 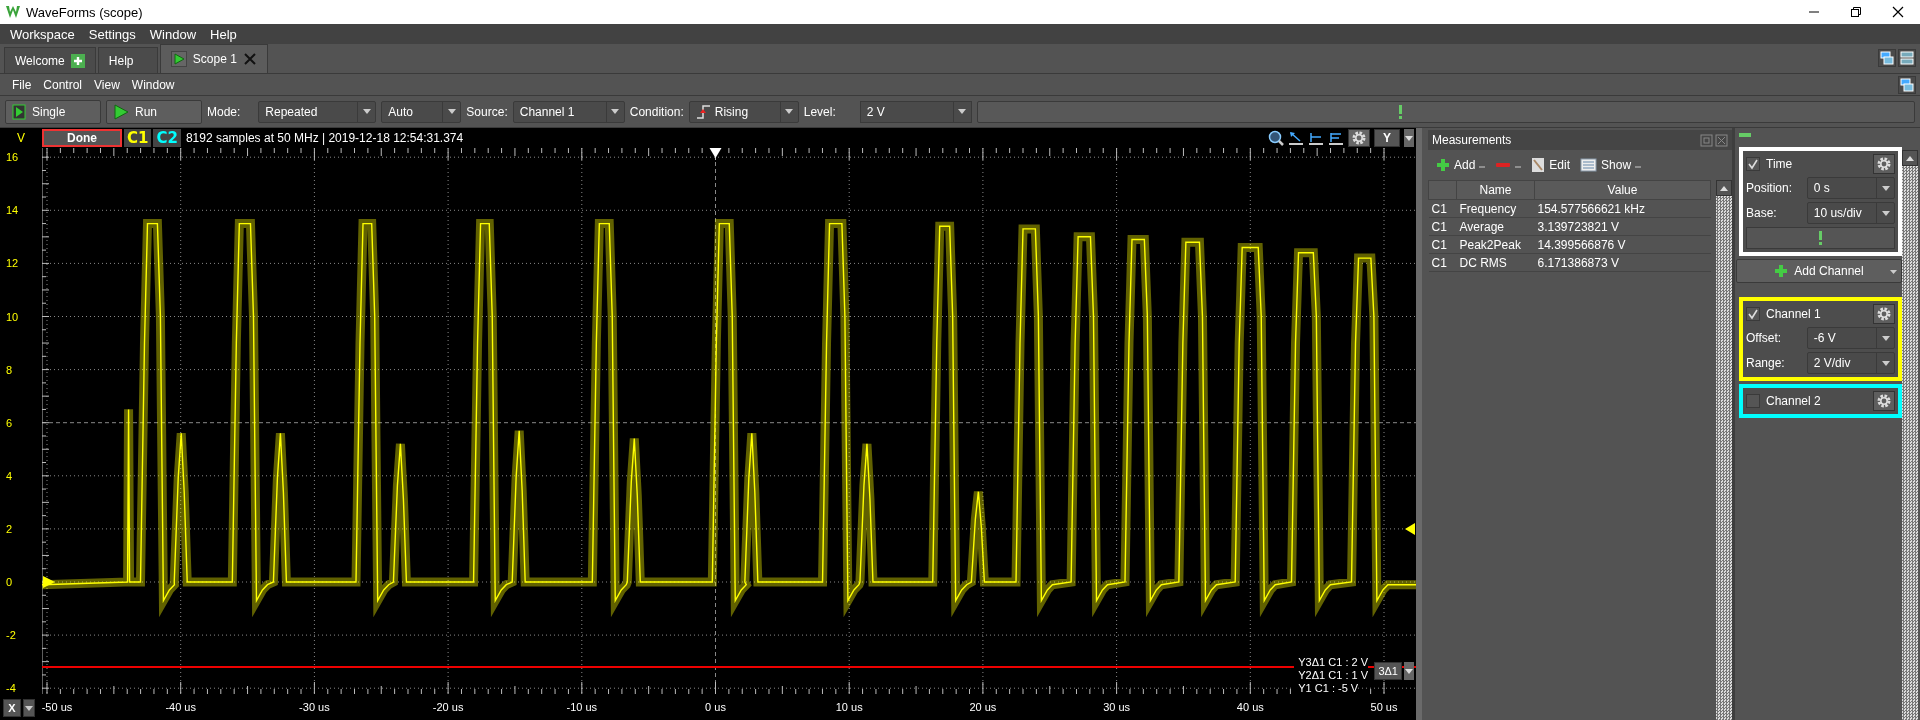 I want to click on value-dropdown: -6 V, so click(x=1850, y=338).